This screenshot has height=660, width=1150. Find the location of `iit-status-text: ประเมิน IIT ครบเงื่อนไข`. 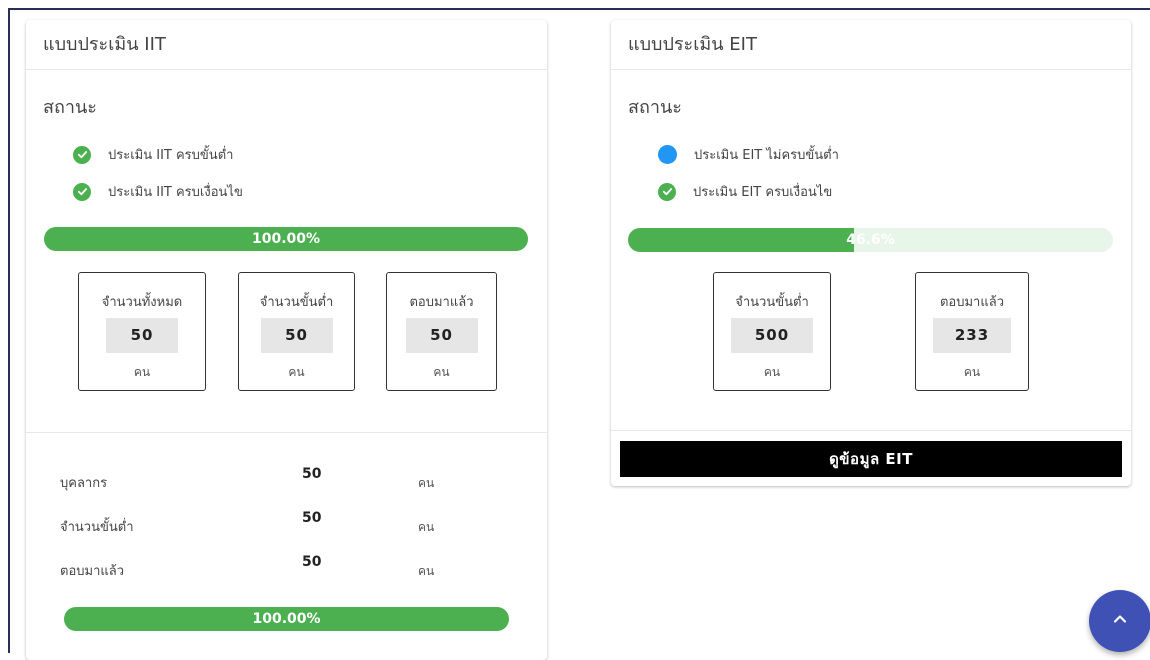

iit-status-text: ประเมิน IIT ครบเงื่อนไข is located at coordinates (175, 192).